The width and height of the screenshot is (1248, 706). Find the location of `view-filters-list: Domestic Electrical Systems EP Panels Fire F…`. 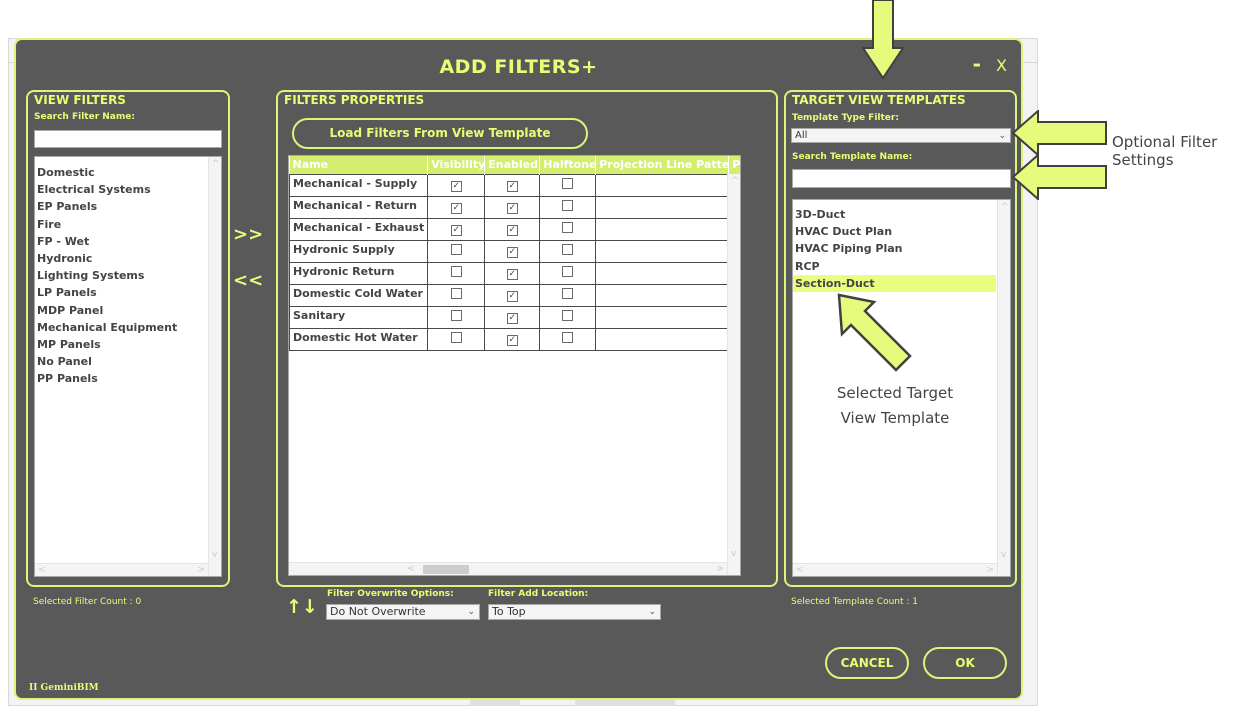

view-filters-list: Domestic Electrical Systems EP Panels Fire F… is located at coordinates (128, 366).